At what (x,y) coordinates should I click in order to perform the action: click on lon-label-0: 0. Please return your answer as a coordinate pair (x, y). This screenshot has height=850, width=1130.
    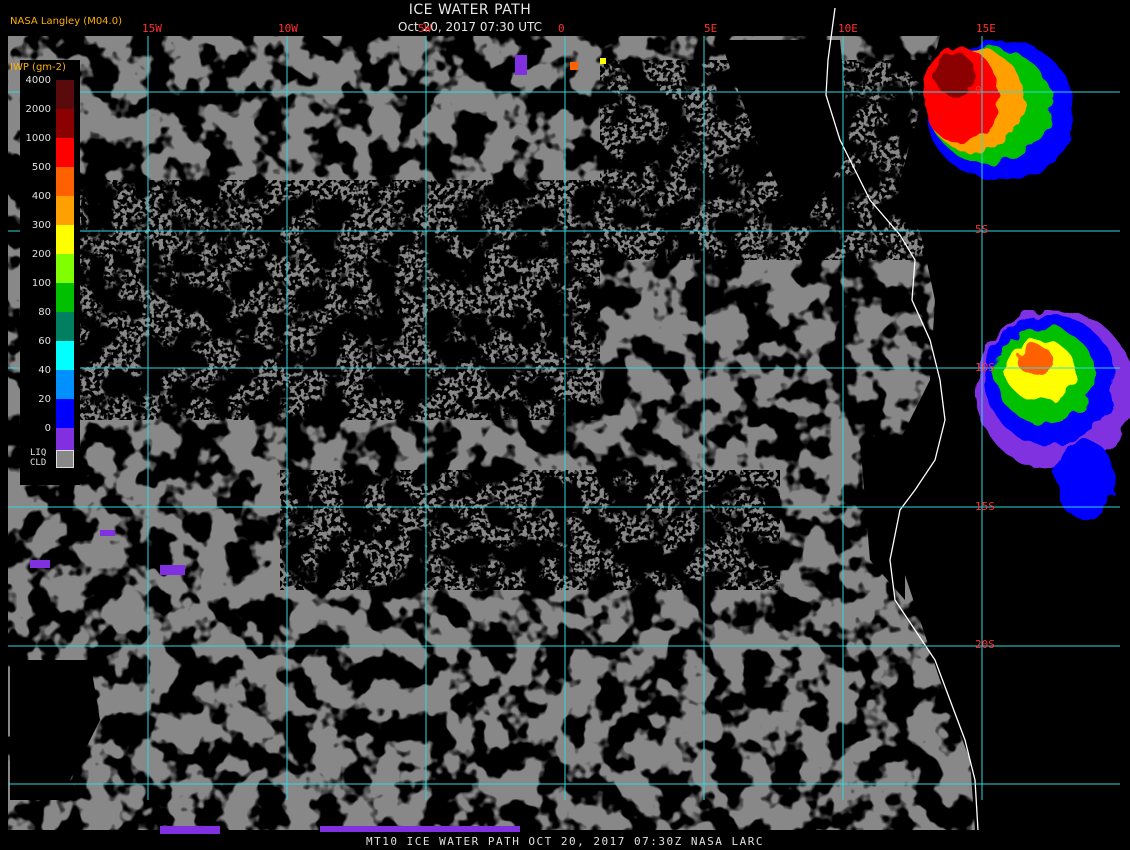
    Looking at the image, I should click on (561, 28).